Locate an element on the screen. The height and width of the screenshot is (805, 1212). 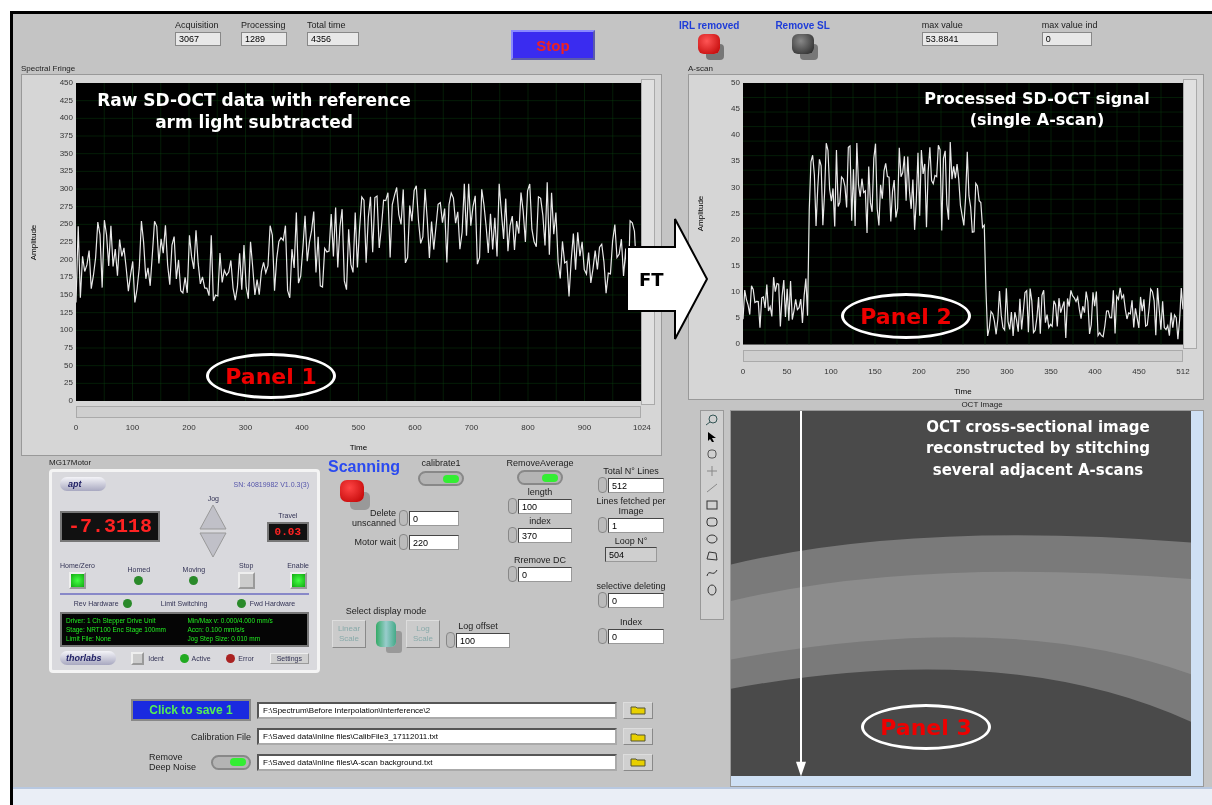
field-label: Lines fetched per Image is located at coordinates (631, 506).